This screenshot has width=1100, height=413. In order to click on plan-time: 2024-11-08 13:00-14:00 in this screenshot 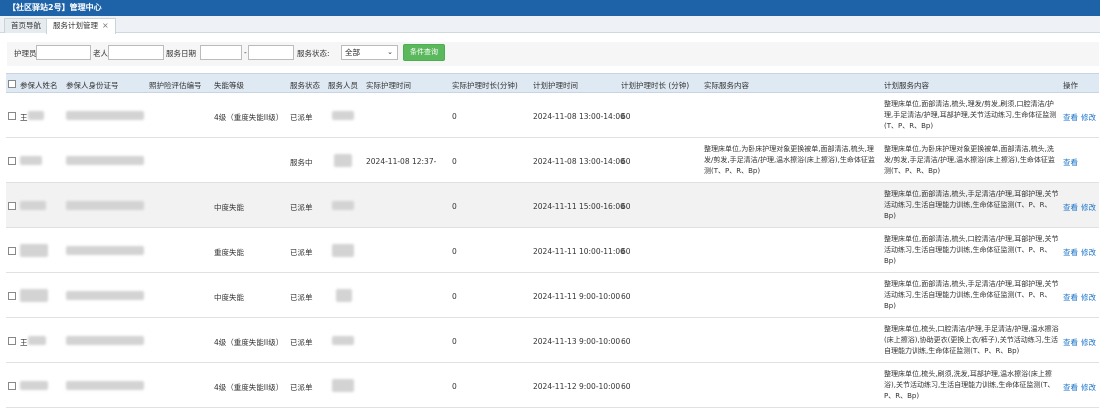, I will do `click(579, 161)`.